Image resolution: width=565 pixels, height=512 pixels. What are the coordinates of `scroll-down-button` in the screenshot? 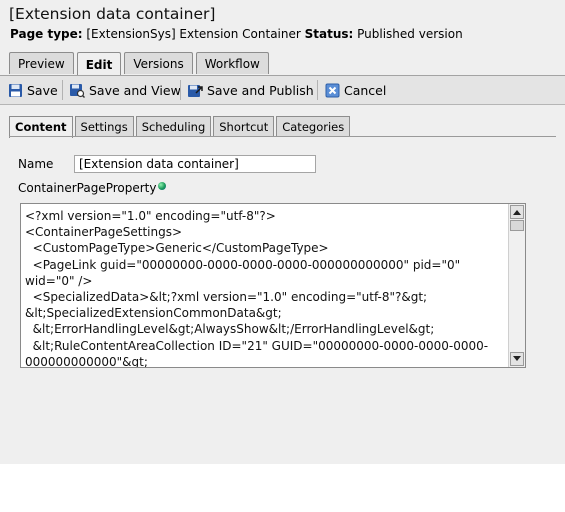 It's located at (517, 359).